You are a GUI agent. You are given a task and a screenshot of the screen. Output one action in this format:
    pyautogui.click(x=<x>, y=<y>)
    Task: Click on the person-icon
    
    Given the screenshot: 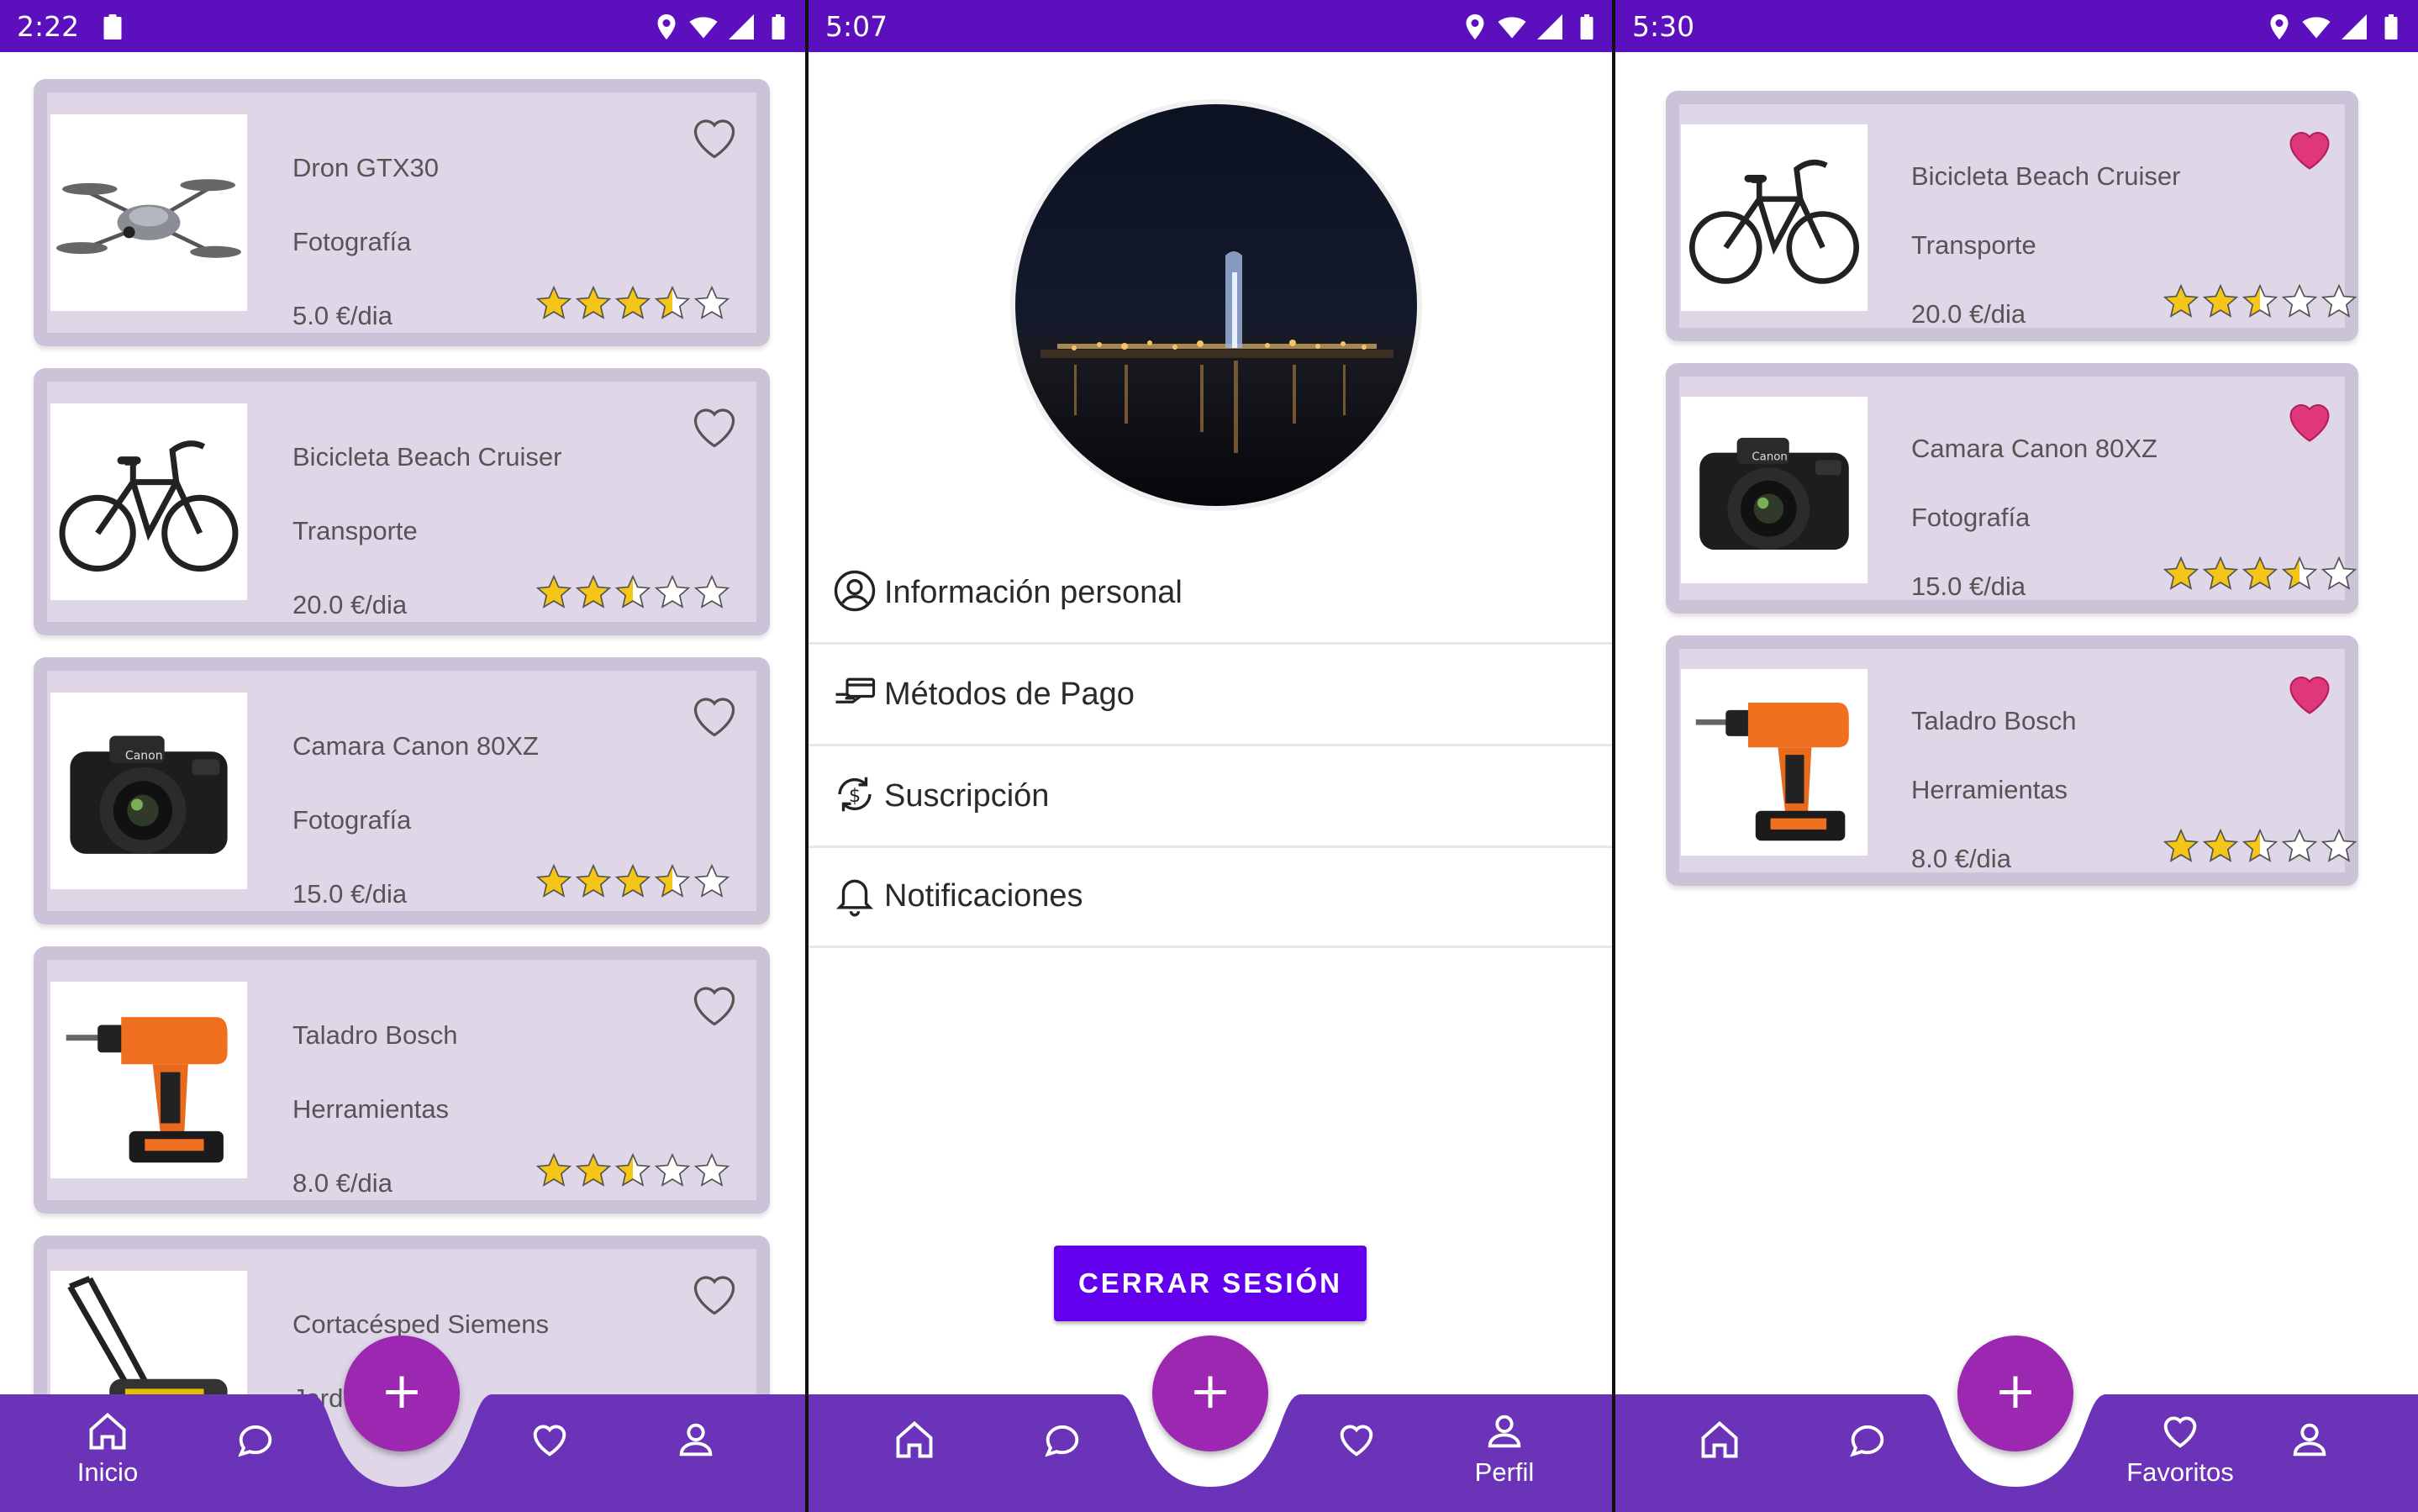 What is the action you would take?
    pyautogui.click(x=1504, y=1431)
    